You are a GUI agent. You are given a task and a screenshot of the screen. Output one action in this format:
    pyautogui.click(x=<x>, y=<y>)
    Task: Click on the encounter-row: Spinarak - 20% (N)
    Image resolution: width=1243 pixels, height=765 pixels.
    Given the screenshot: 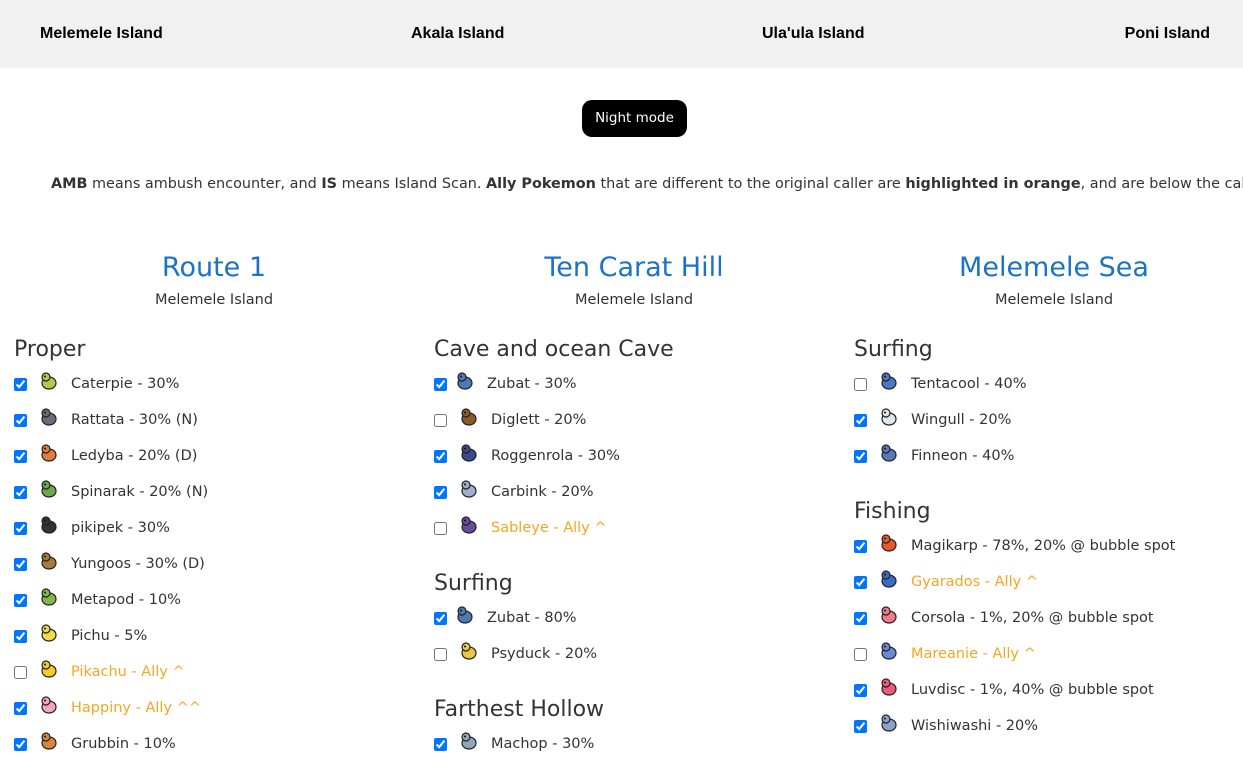 What is the action you would take?
    pyautogui.click(x=217, y=498)
    